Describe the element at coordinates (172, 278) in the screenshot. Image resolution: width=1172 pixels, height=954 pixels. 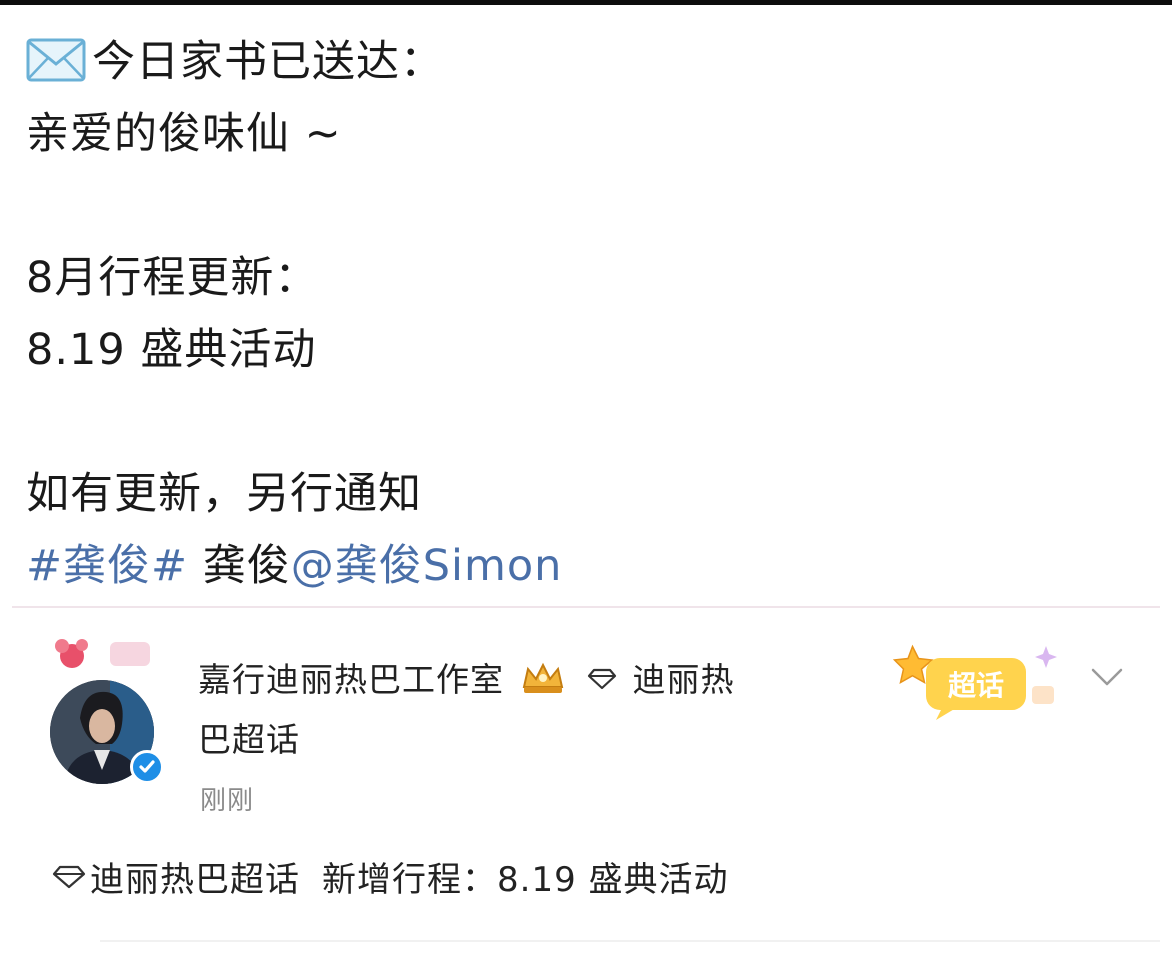
I see `post-line-3: 8月行程更新：` at that location.